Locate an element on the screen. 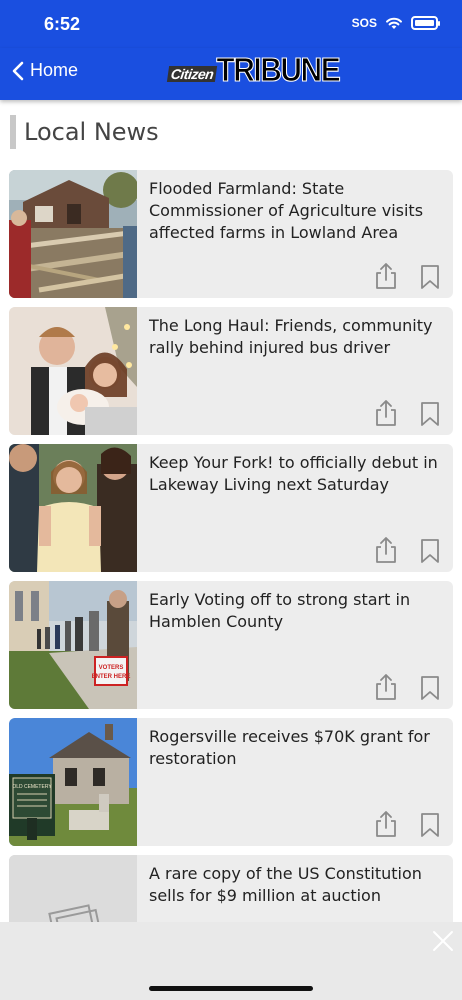 The width and height of the screenshot is (462, 1000). back-button: Home is located at coordinates (45, 70).